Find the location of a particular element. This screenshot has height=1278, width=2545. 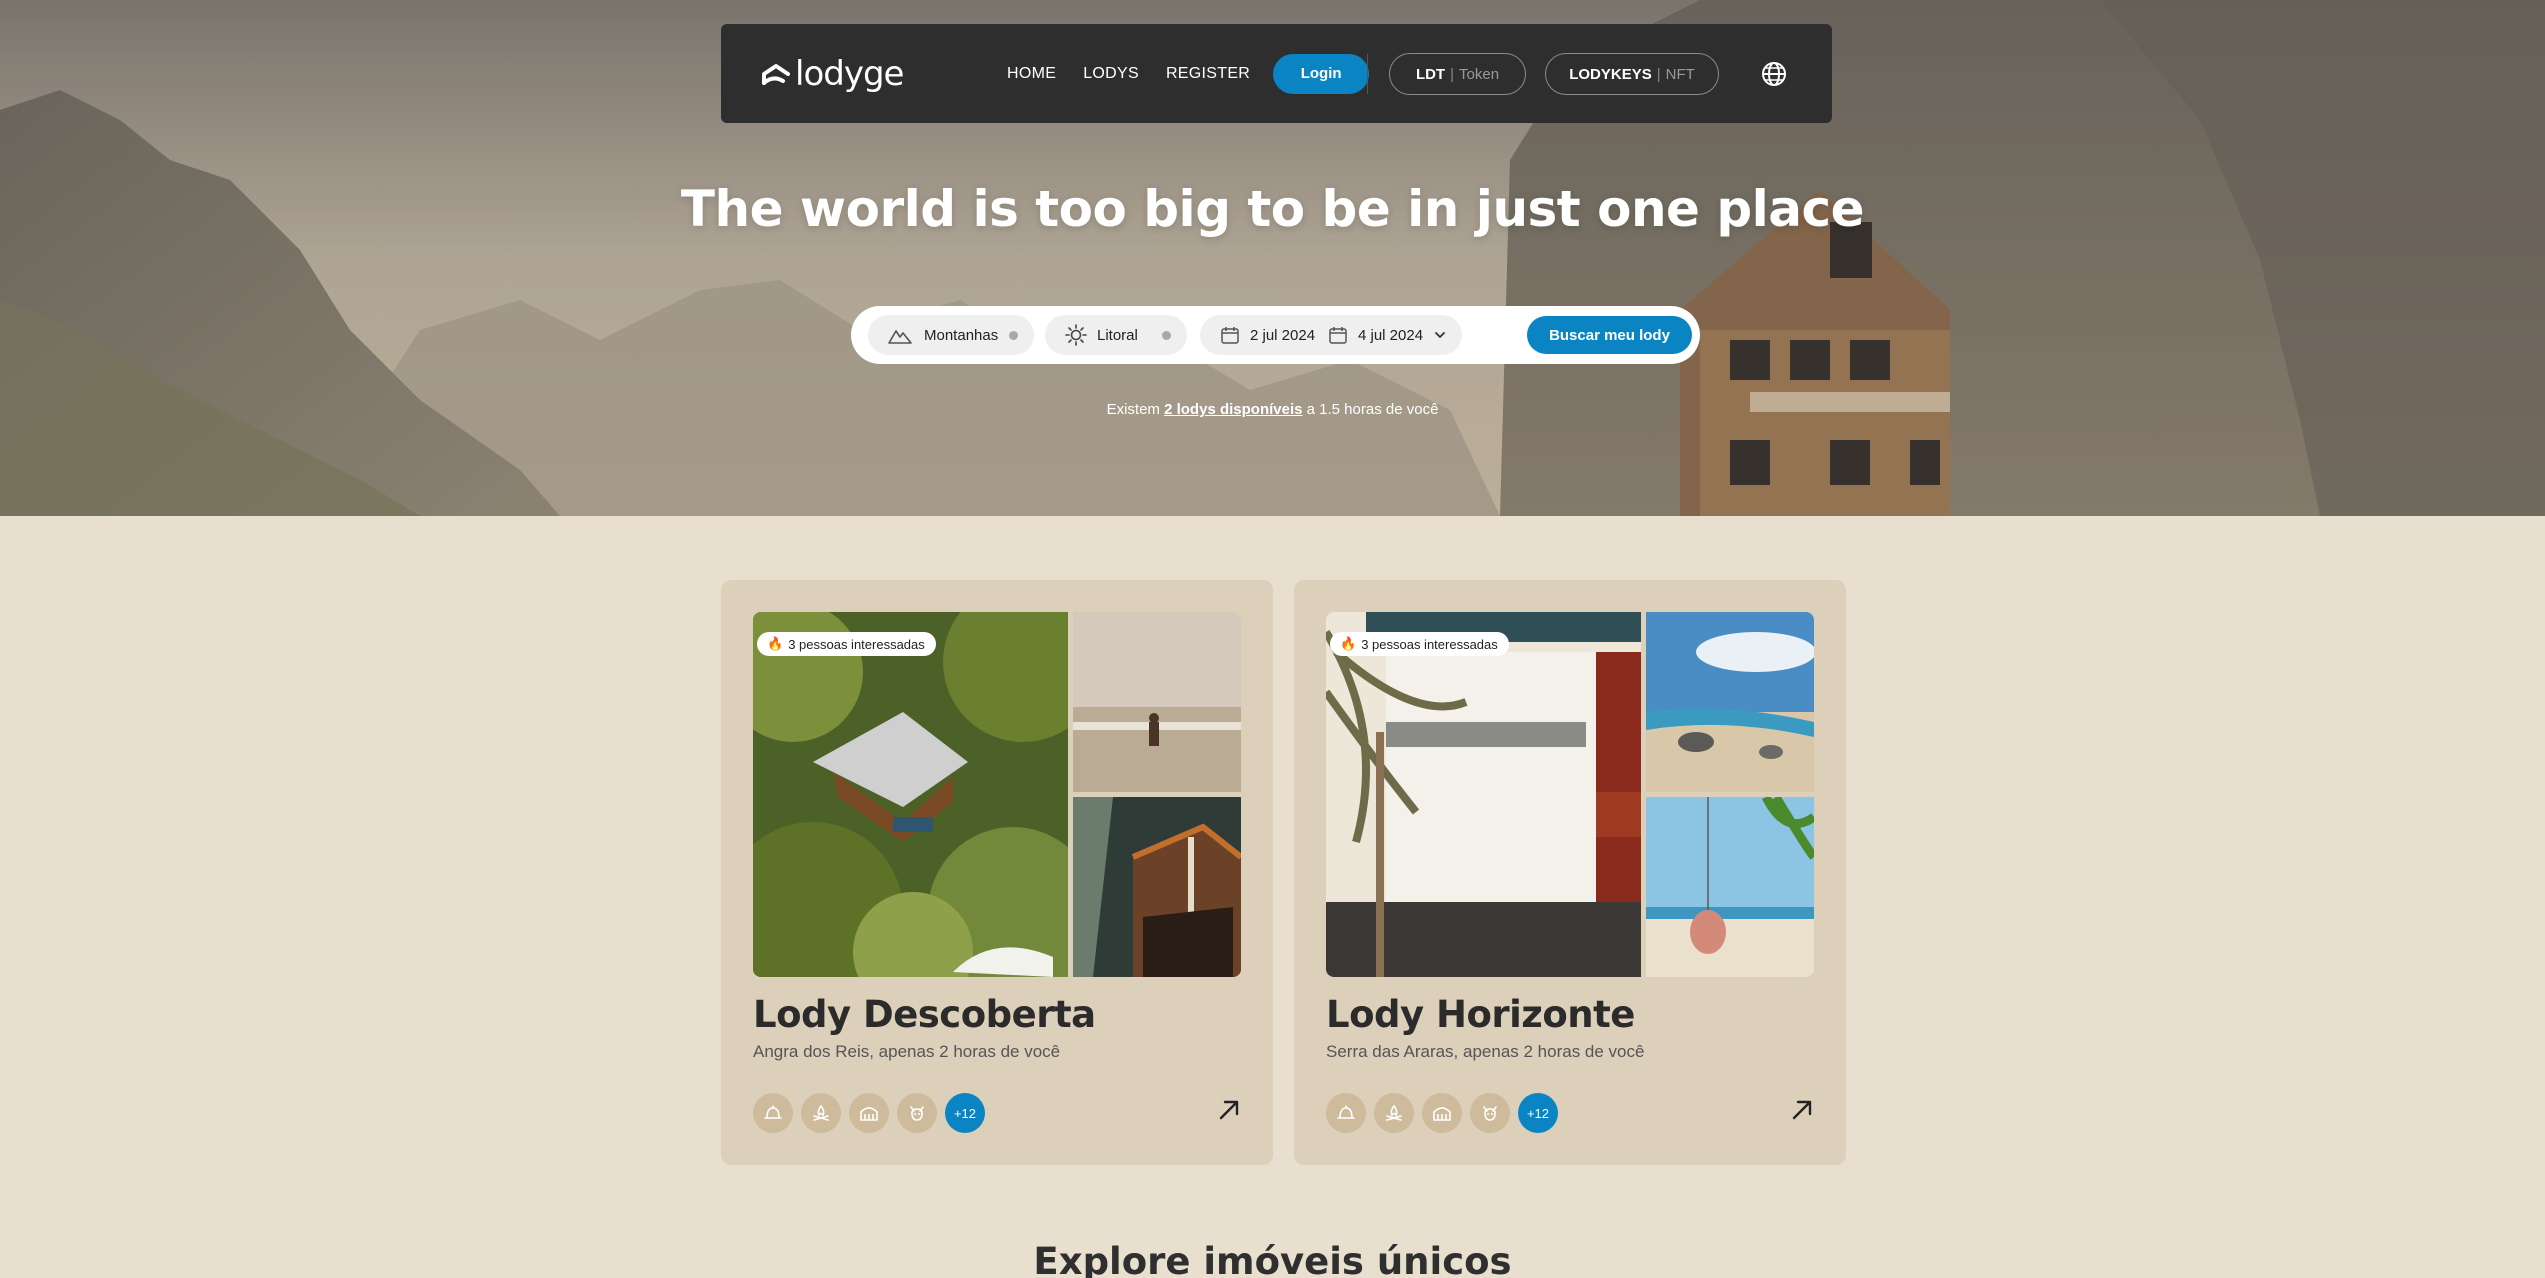

nav-link-lodys: LODYS is located at coordinates (1111, 74).